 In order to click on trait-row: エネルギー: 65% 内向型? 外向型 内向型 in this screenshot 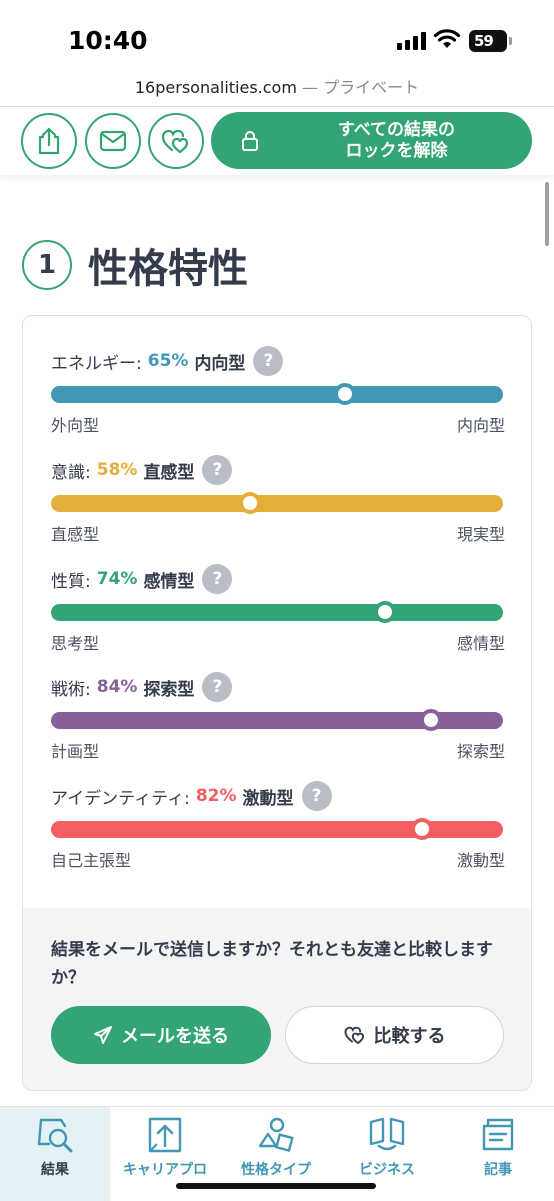, I will do `click(278, 396)`.